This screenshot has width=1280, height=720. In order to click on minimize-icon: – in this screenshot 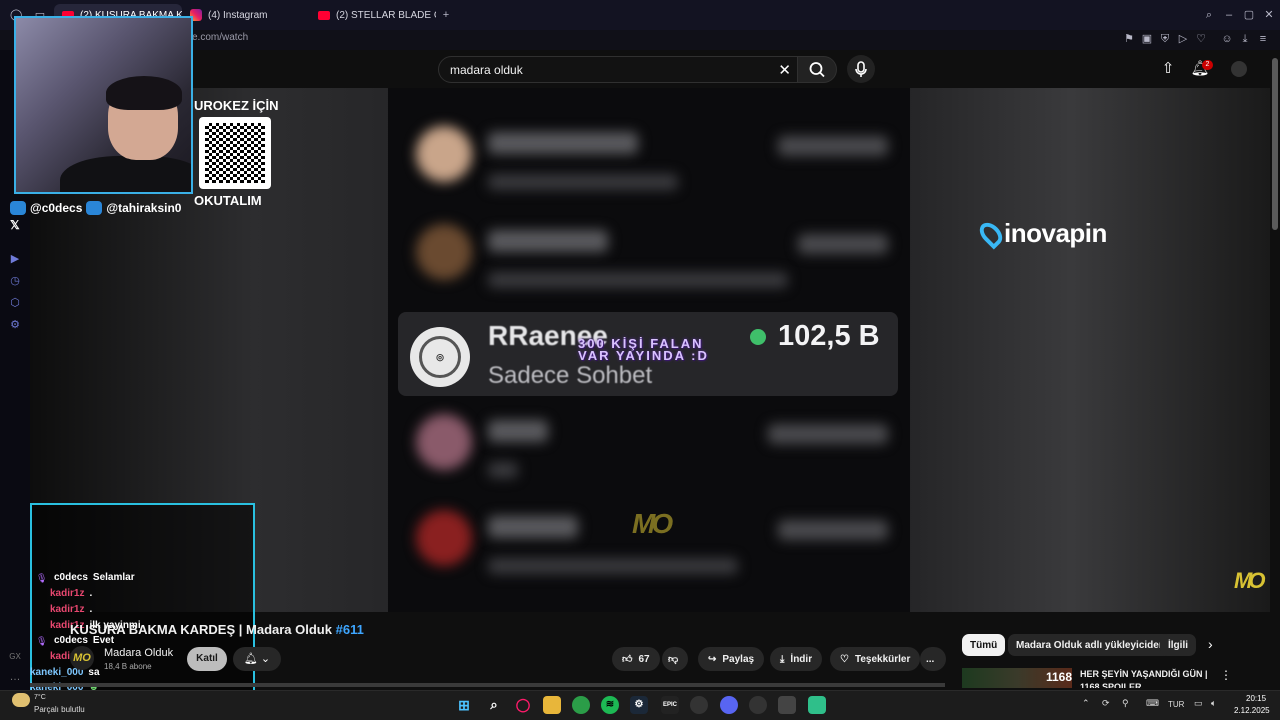, I will do `click(1229, 15)`.